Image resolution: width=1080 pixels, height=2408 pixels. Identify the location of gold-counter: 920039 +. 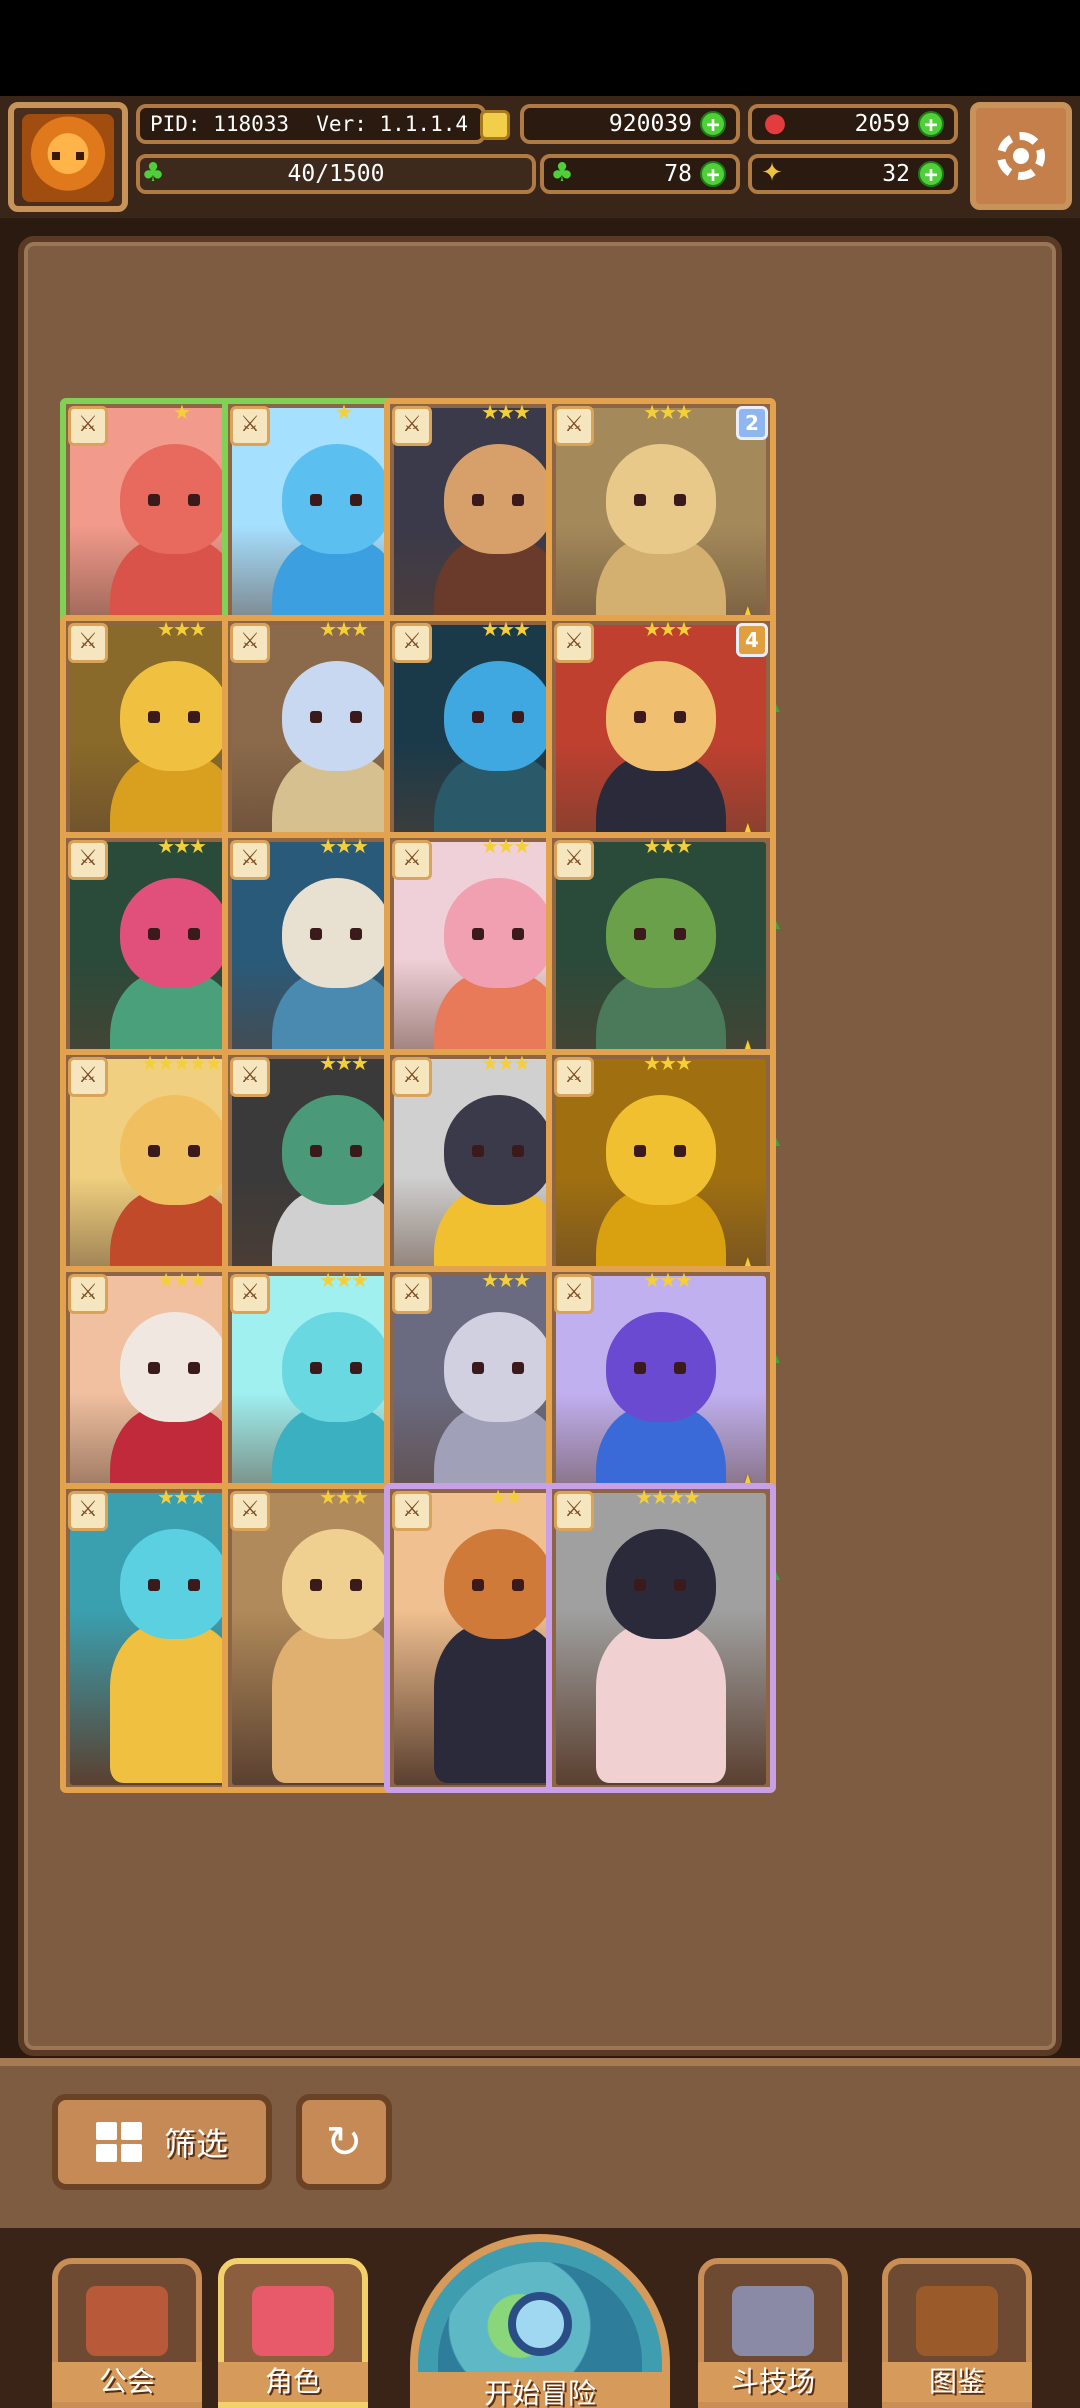
(630, 124).